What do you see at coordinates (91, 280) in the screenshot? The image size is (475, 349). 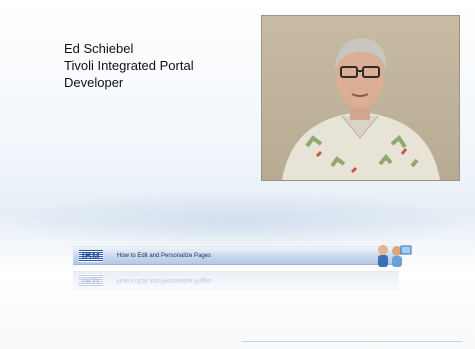 I see `reflected-ibm-logo: IBM` at bounding box center [91, 280].